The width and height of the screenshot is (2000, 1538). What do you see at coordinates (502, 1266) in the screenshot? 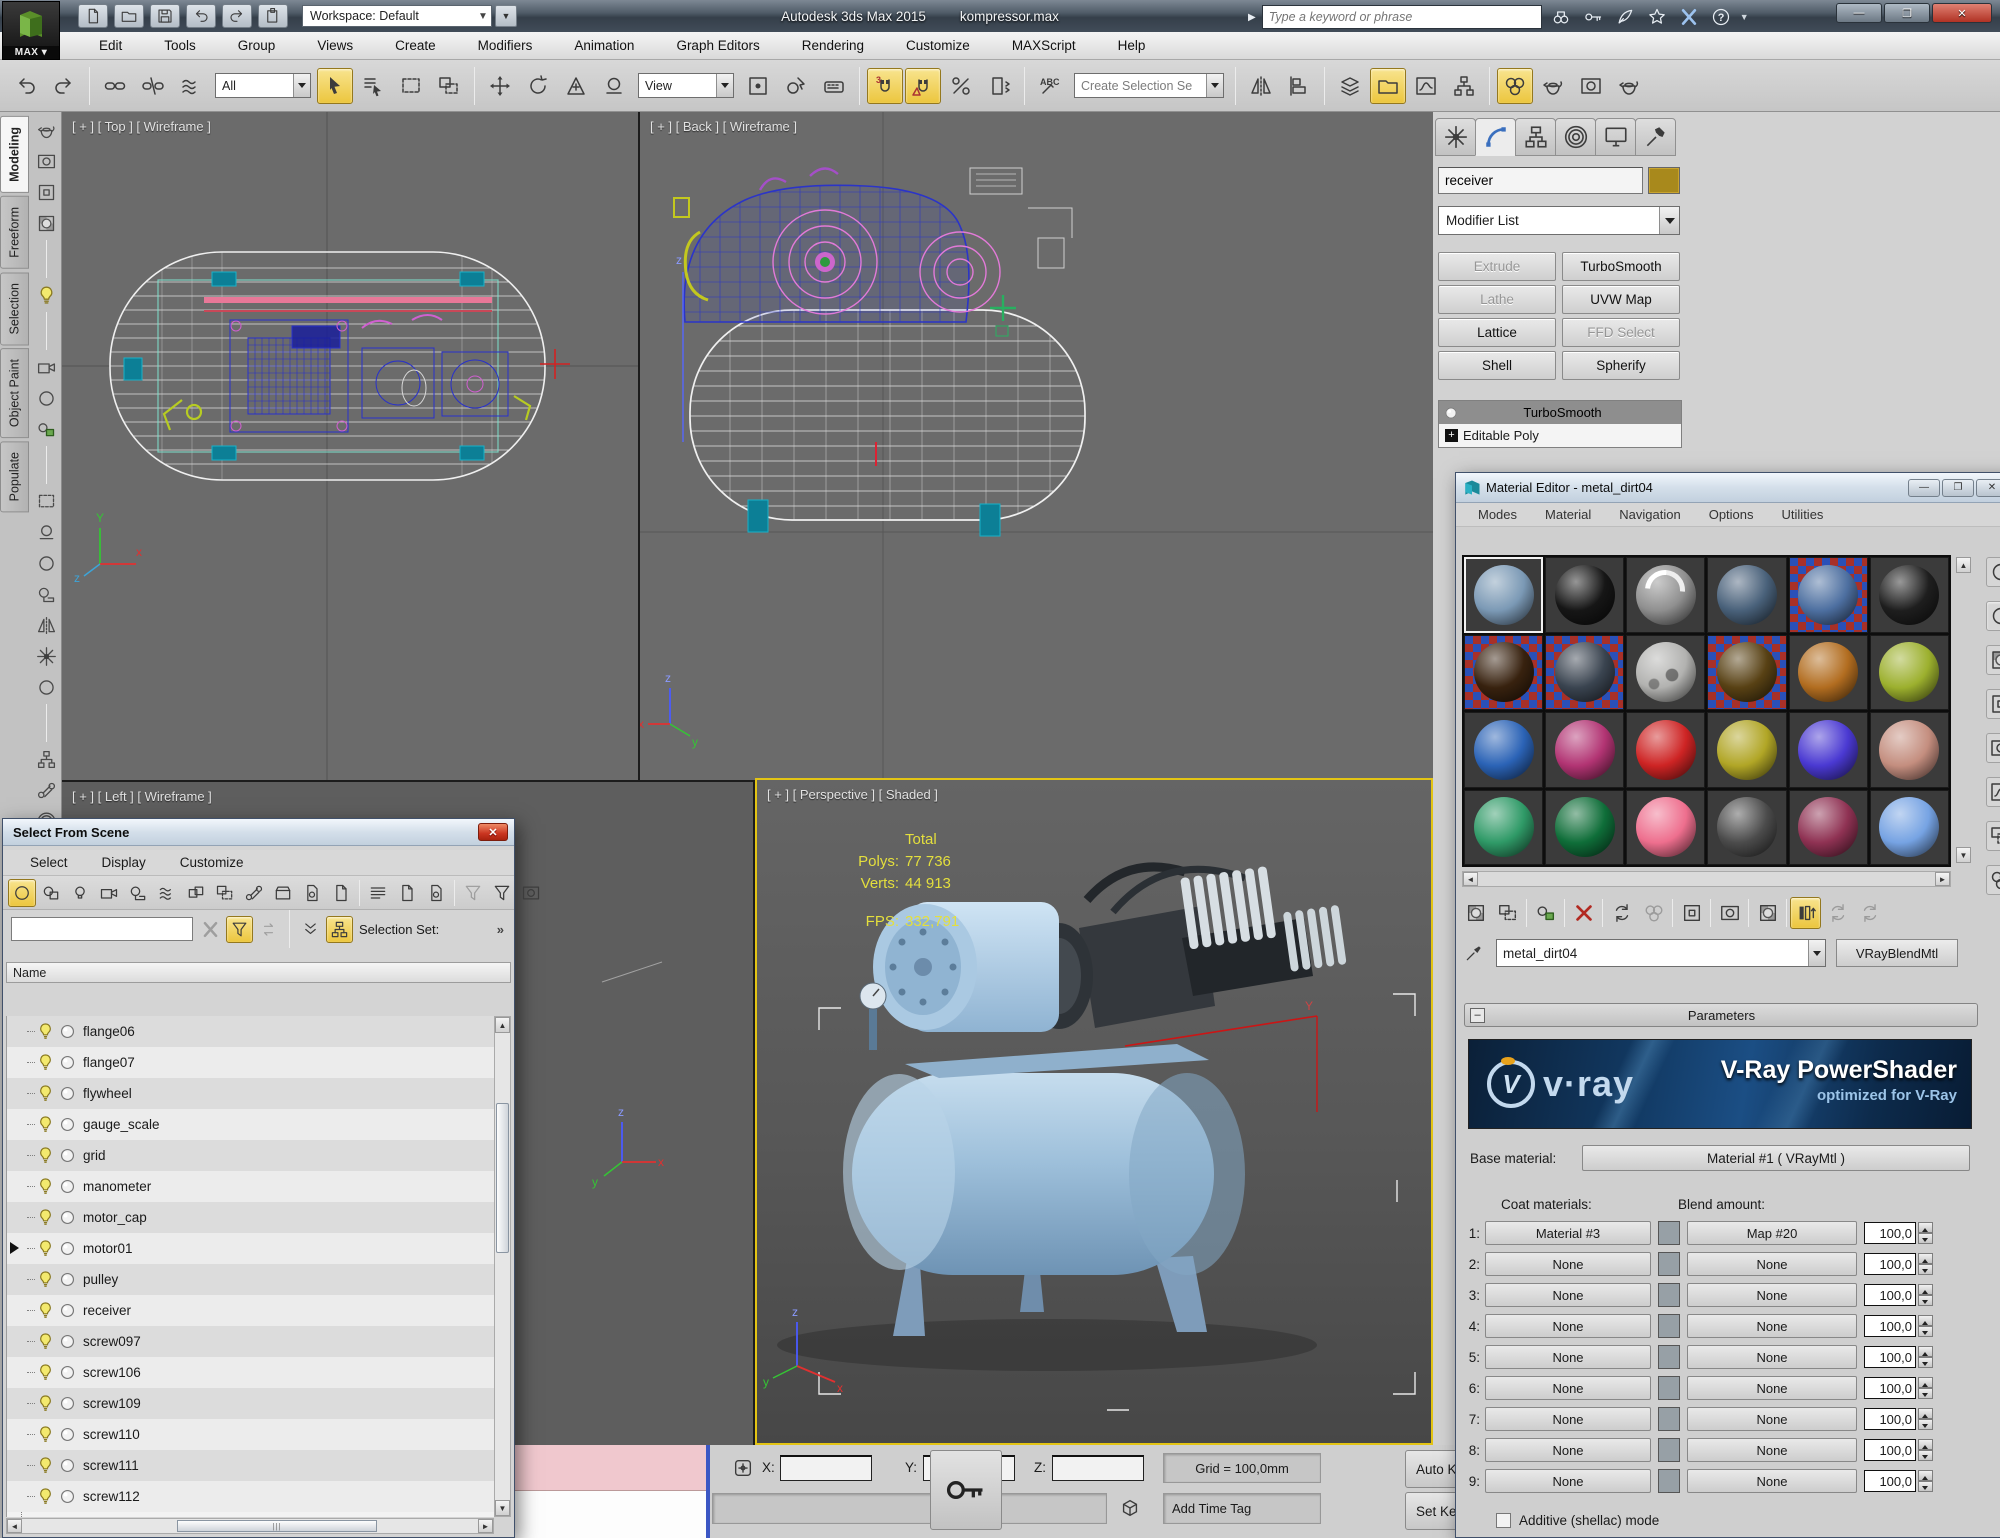
I see `vertical-scrollbar: ▲ ▼` at bounding box center [502, 1266].